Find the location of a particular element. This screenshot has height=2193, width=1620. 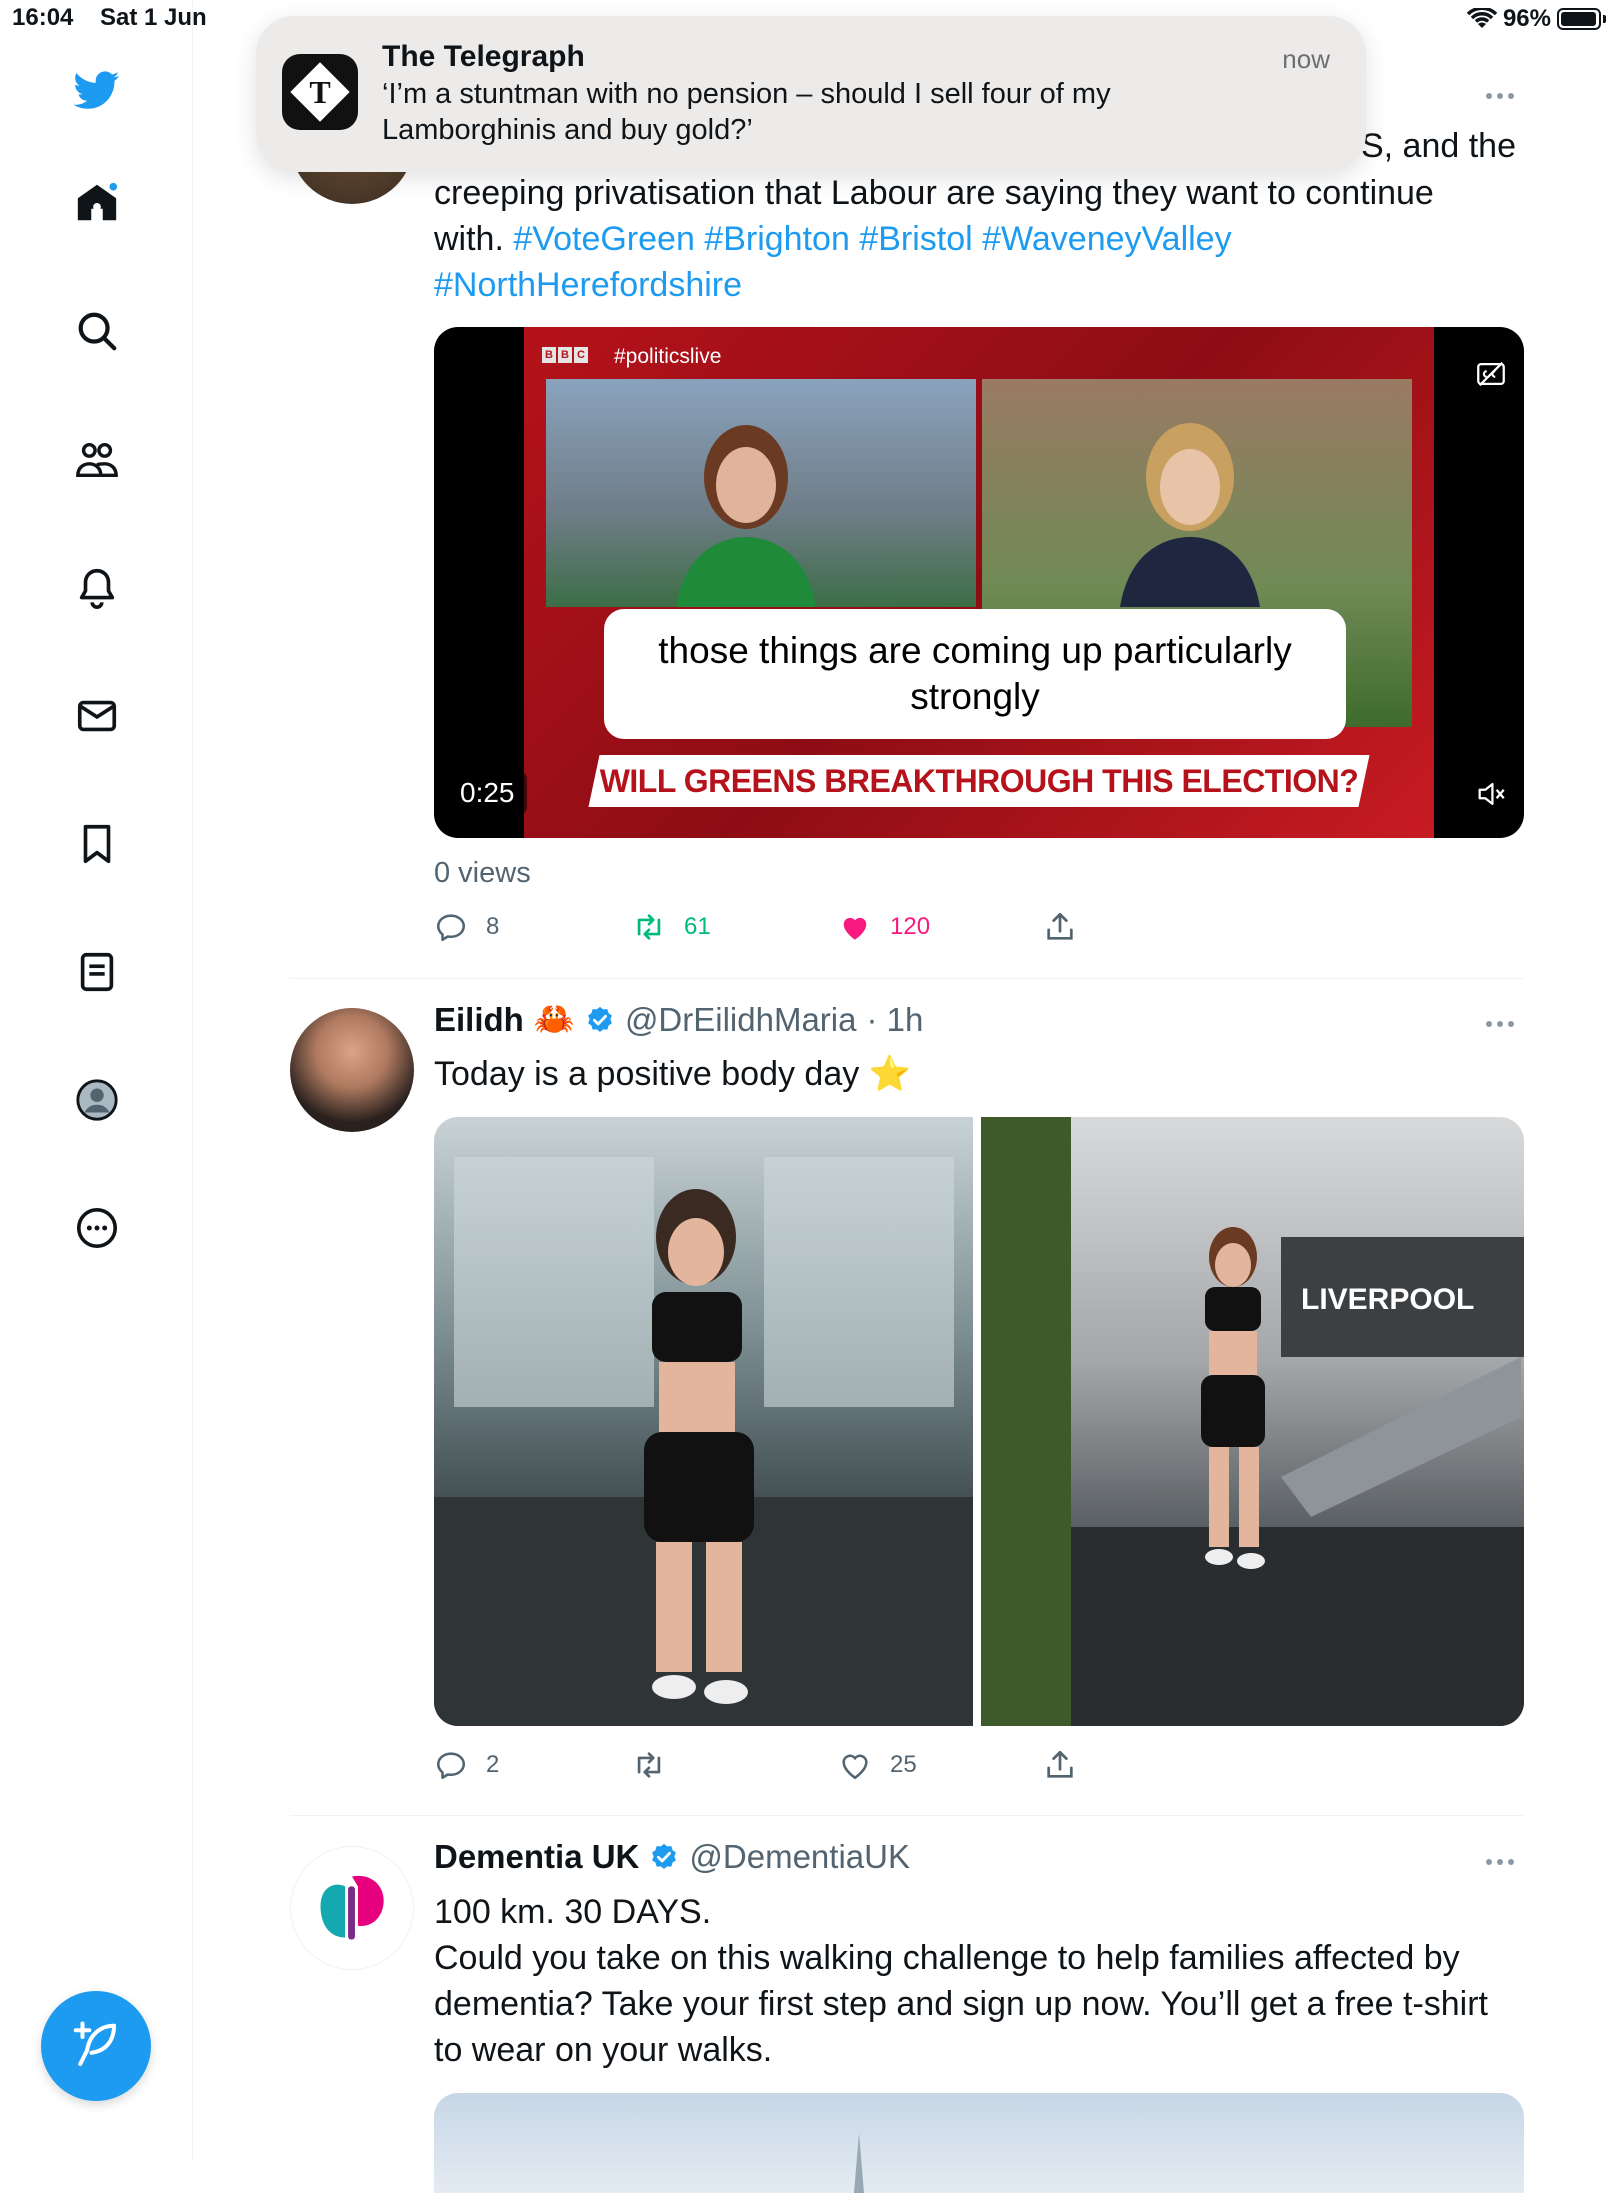

tweet2-reply-button: 2 is located at coordinates (466, 1765).